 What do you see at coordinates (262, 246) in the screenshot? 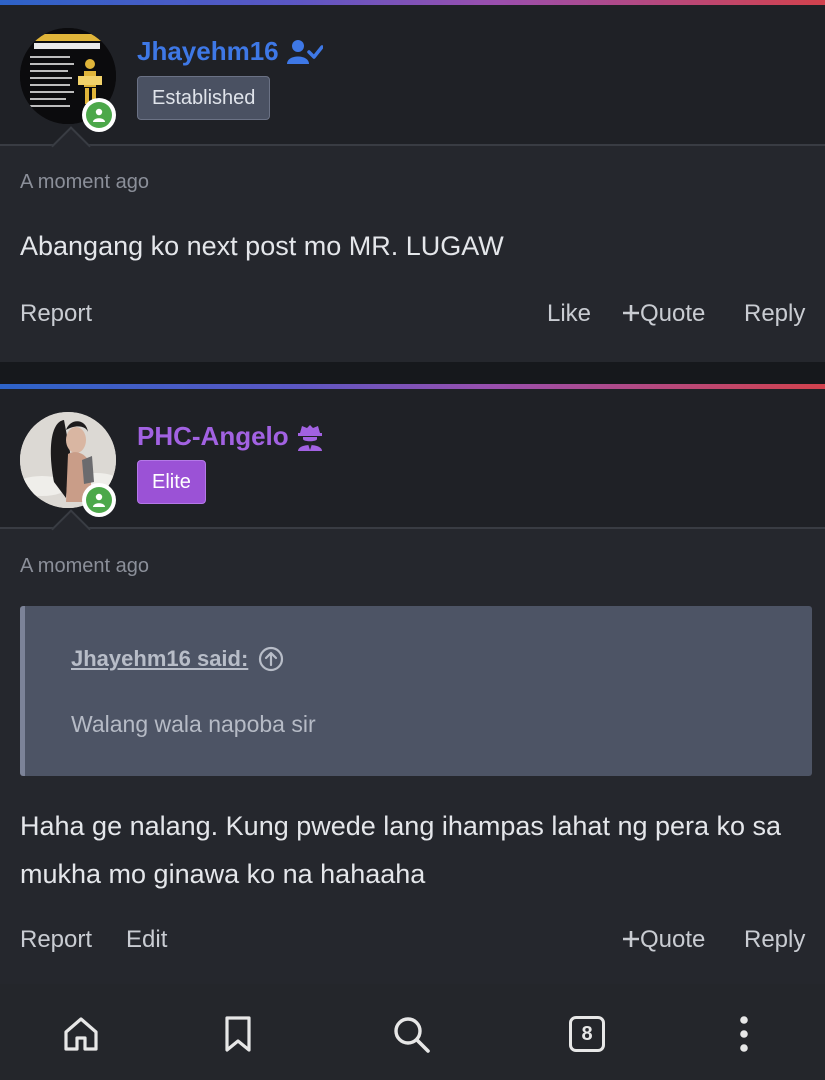
I see `post-message: Abangang ko next post mo MR. LUGAW` at bounding box center [262, 246].